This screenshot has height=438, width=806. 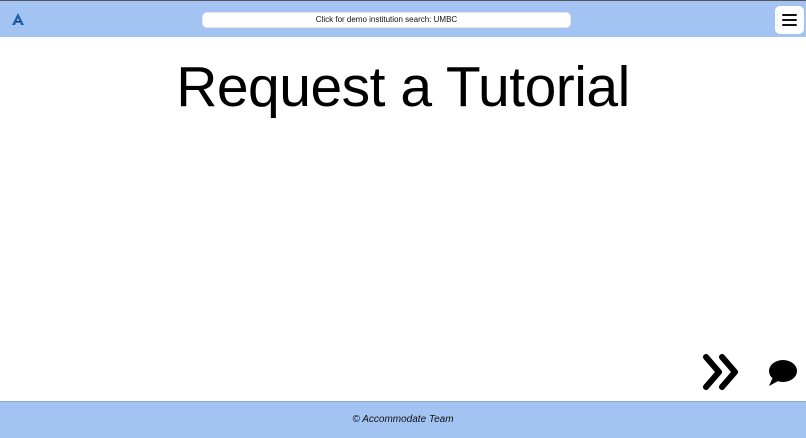 I want to click on double-chevron-right-icon, so click(x=720, y=372).